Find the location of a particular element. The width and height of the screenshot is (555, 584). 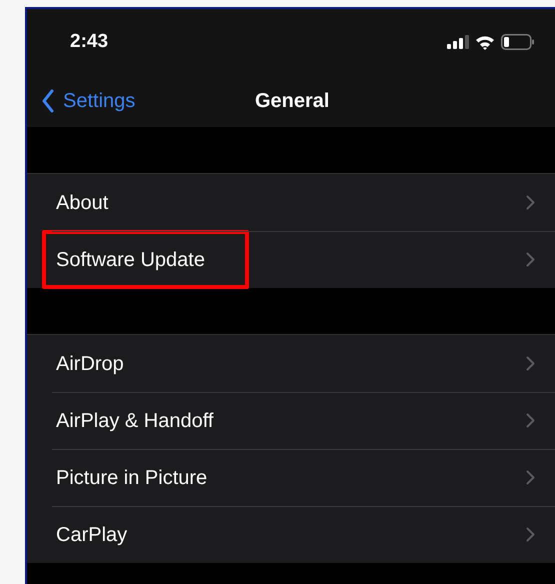

settings-row: Software Update is located at coordinates (291, 259).